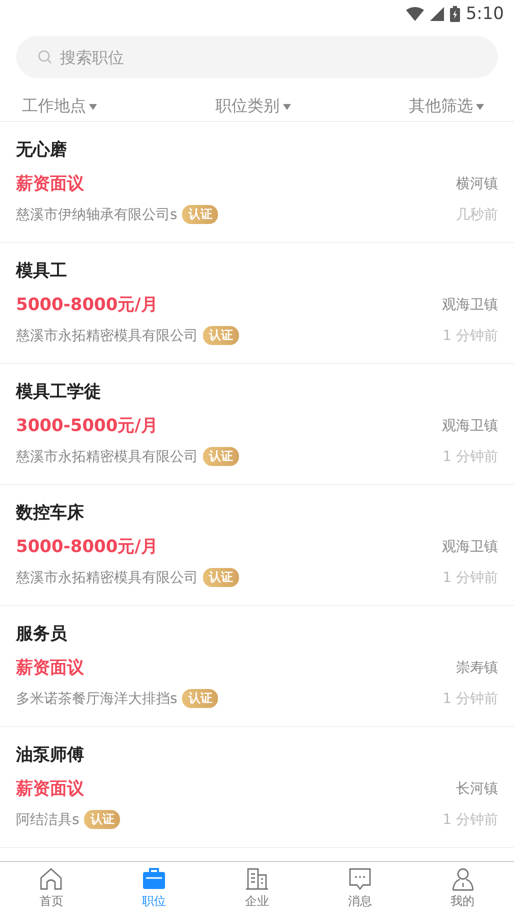 This screenshot has width=514, height=914. I want to click on post-time: 几秒前, so click(477, 215).